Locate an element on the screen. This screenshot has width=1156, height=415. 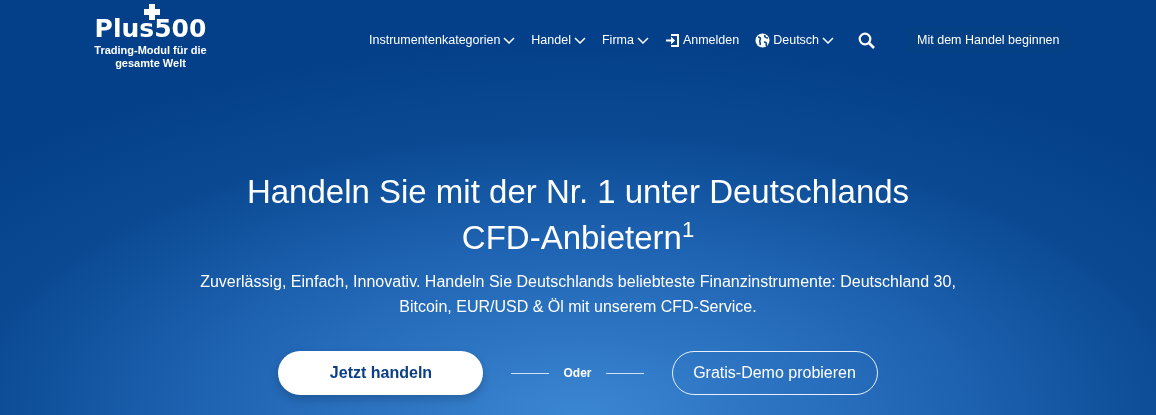
language-menu: Deutsch is located at coordinates (795, 40).